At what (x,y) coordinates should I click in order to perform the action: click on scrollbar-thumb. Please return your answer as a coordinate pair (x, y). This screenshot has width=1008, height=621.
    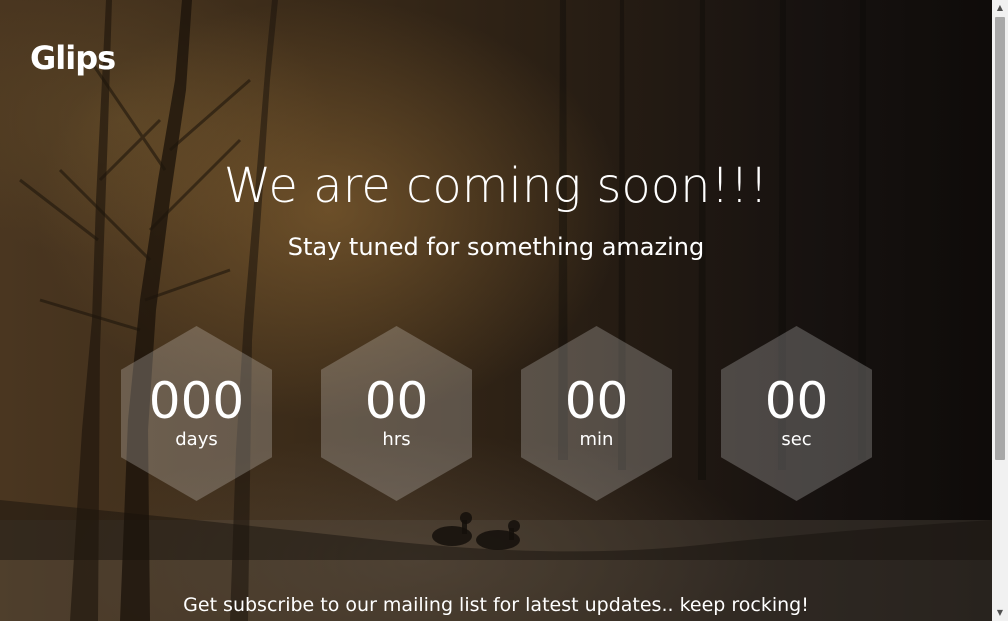
    Looking at the image, I should click on (1000, 238).